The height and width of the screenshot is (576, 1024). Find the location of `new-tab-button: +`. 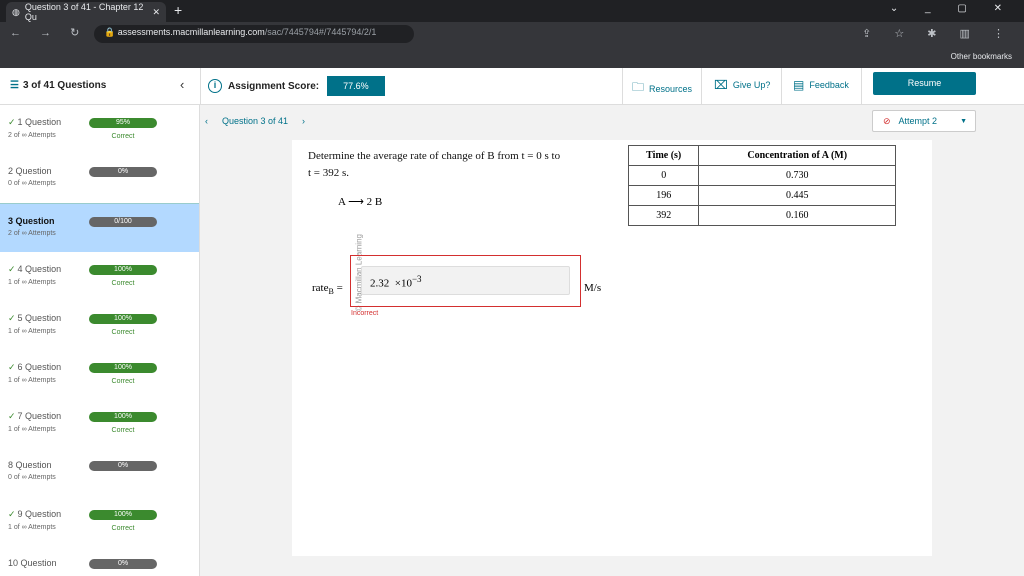

new-tab-button: + is located at coordinates (178, 10).